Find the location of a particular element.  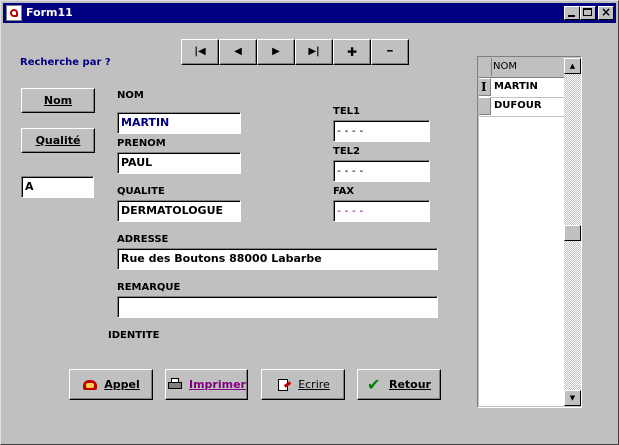

search-nom-button: Nom is located at coordinates (58, 100).